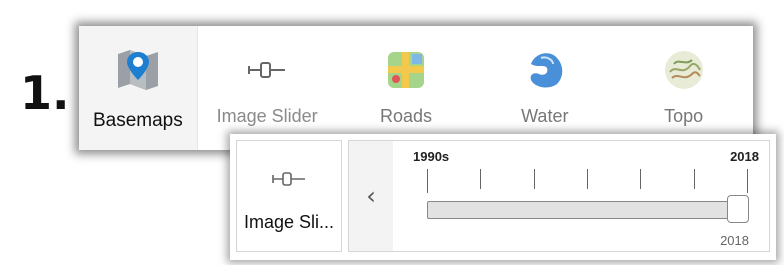 This screenshot has height=265, width=784. Describe the element at coordinates (45, 93) in the screenshot. I see `step-number: 1.` at that location.